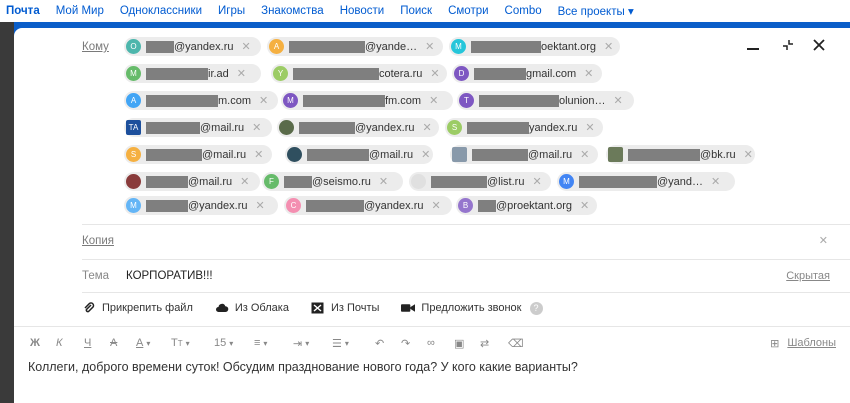 Image resolution: width=850 pixels, height=403 pixels. What do you see at coordinates (87, 343) in the screenshot?
I see `underline-button: Ч` at bounding box center [87, 343].